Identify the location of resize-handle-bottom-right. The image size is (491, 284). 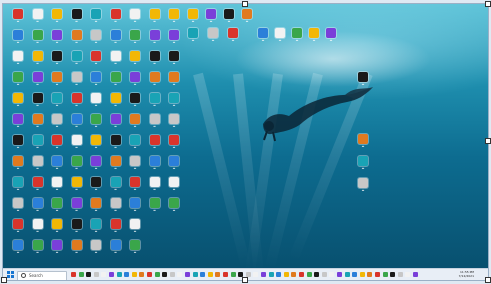
(488, 280).